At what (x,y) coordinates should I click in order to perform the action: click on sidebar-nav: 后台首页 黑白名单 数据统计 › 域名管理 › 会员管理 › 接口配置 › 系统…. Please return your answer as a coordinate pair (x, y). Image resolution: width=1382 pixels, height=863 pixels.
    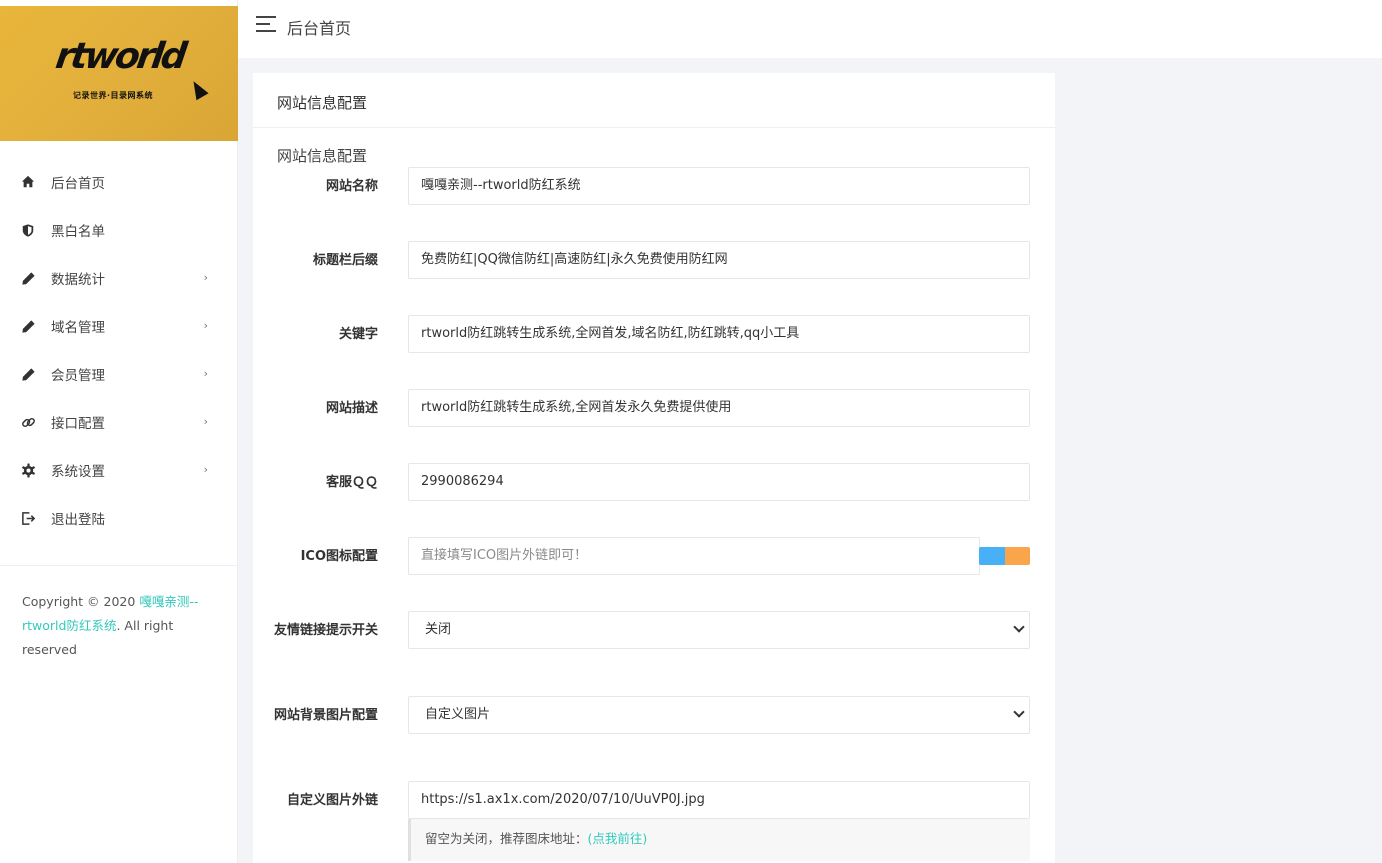
    Looking at the image, I should click on (119, 350).